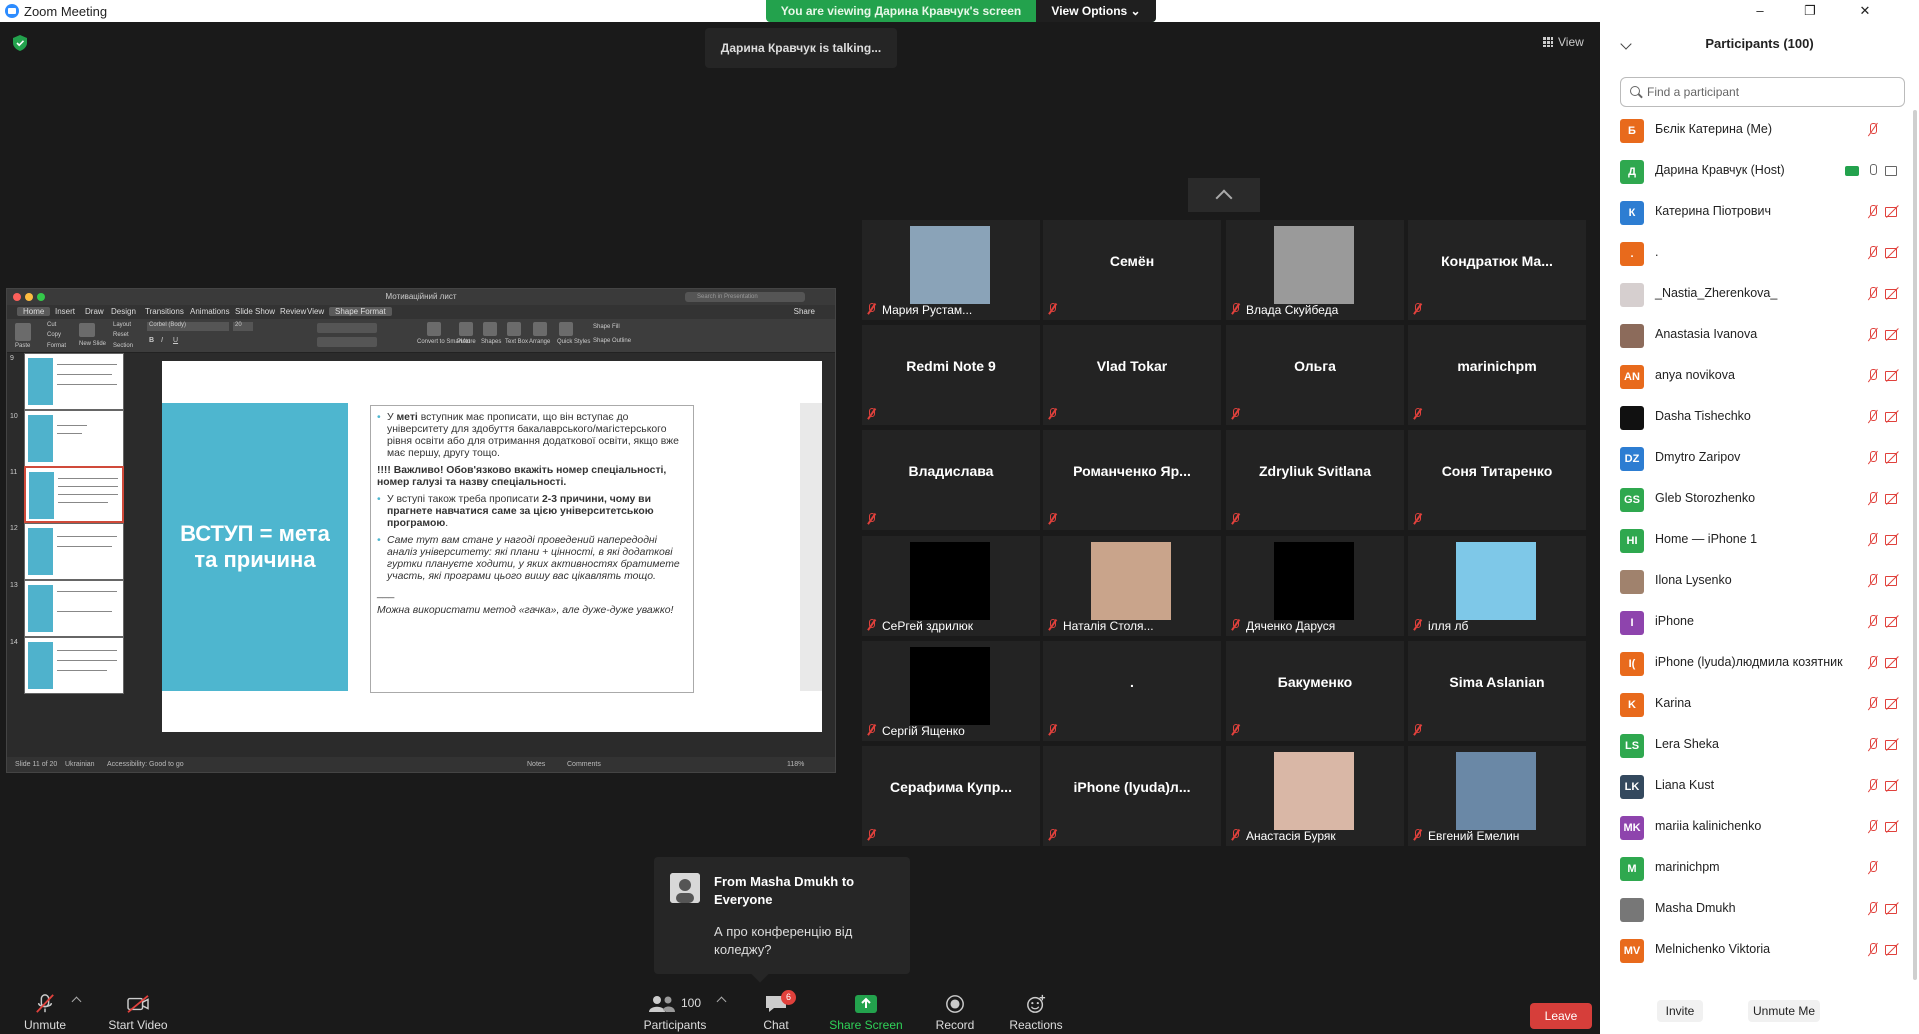 This screenshot has height=1034, width=1919. What do you see at coordinates (1315, 586) in the screenshot?
I see `video-tile: Дяченко Даруся` at bounding box center [1315, 586].